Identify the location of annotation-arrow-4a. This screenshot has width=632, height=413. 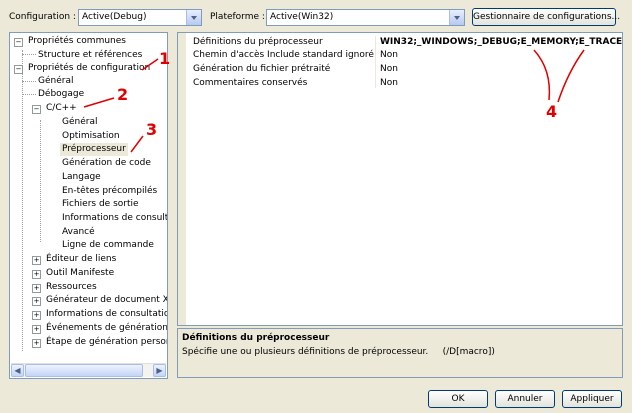
(542, 75).